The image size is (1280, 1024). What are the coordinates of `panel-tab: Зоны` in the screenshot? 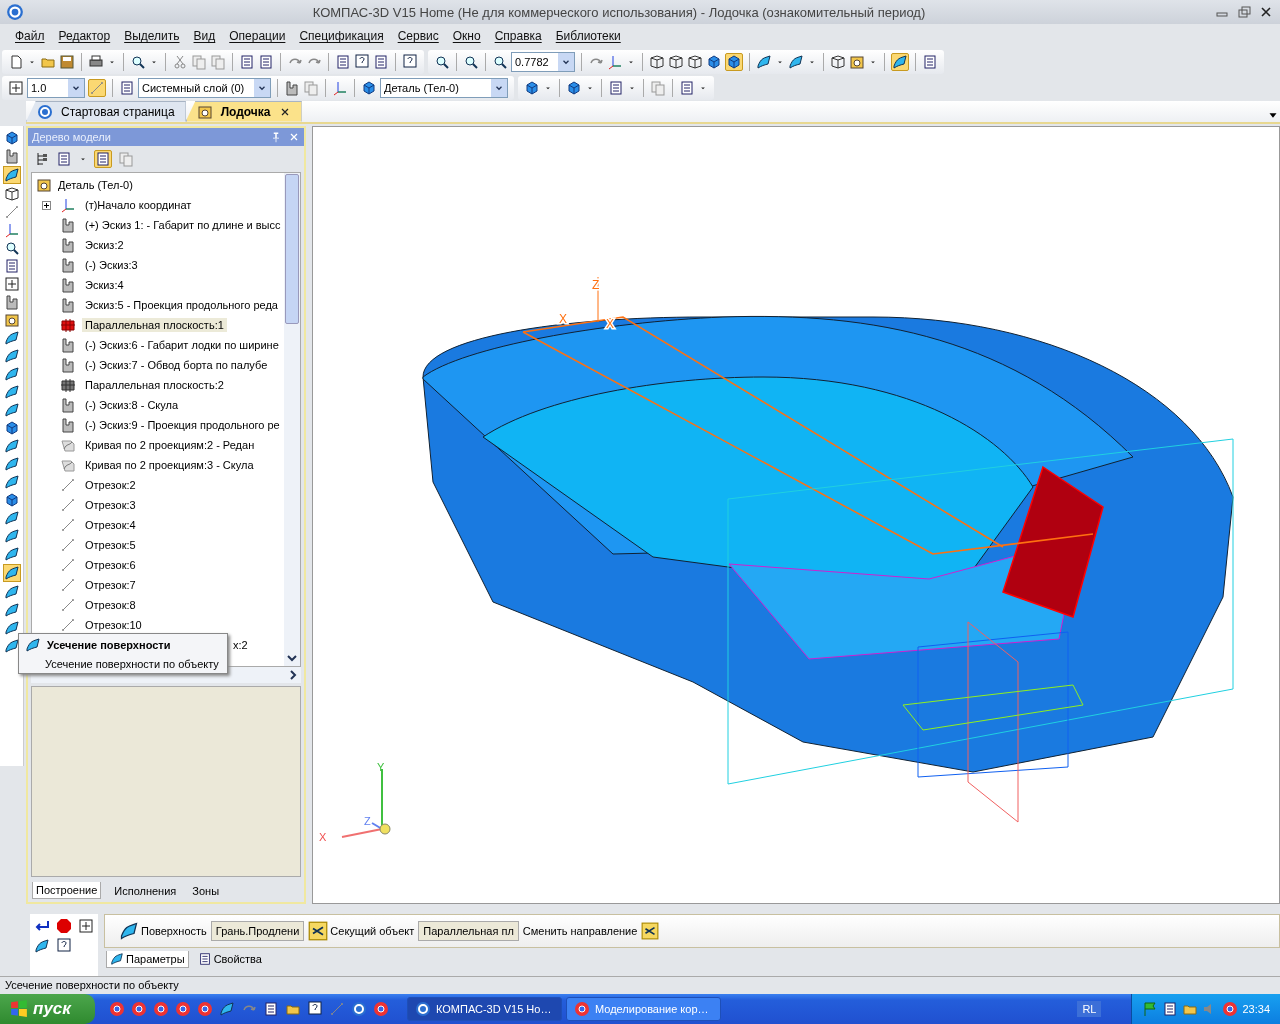 It's located at (206, 890).